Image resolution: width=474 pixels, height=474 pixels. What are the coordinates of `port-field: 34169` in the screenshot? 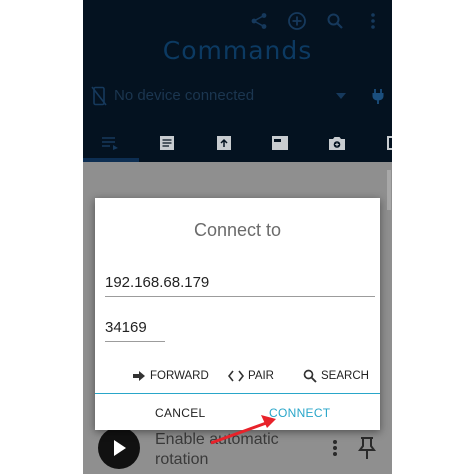 It's located at (126, 327).